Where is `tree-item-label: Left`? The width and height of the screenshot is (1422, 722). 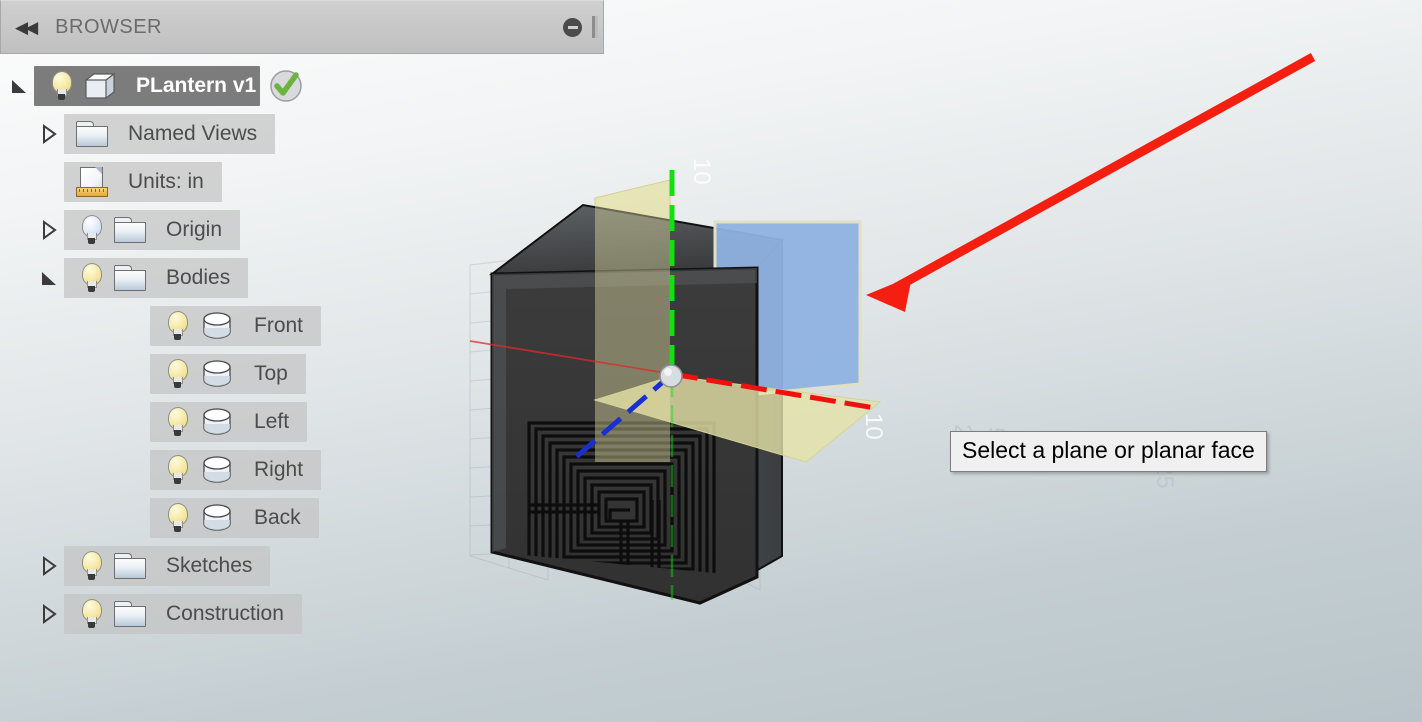
tree-item-label: Left is located at coordinates (272, 421).